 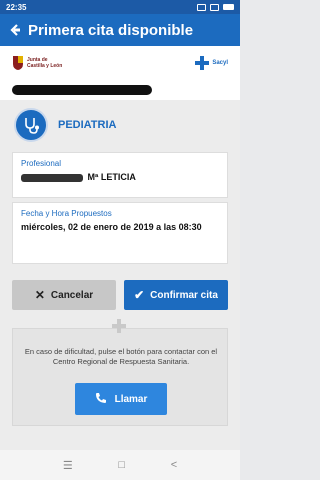 What do you see at coordinates (101, 399) in the screenshot?
I see `phone-icon` at bounding box center [101, 399].